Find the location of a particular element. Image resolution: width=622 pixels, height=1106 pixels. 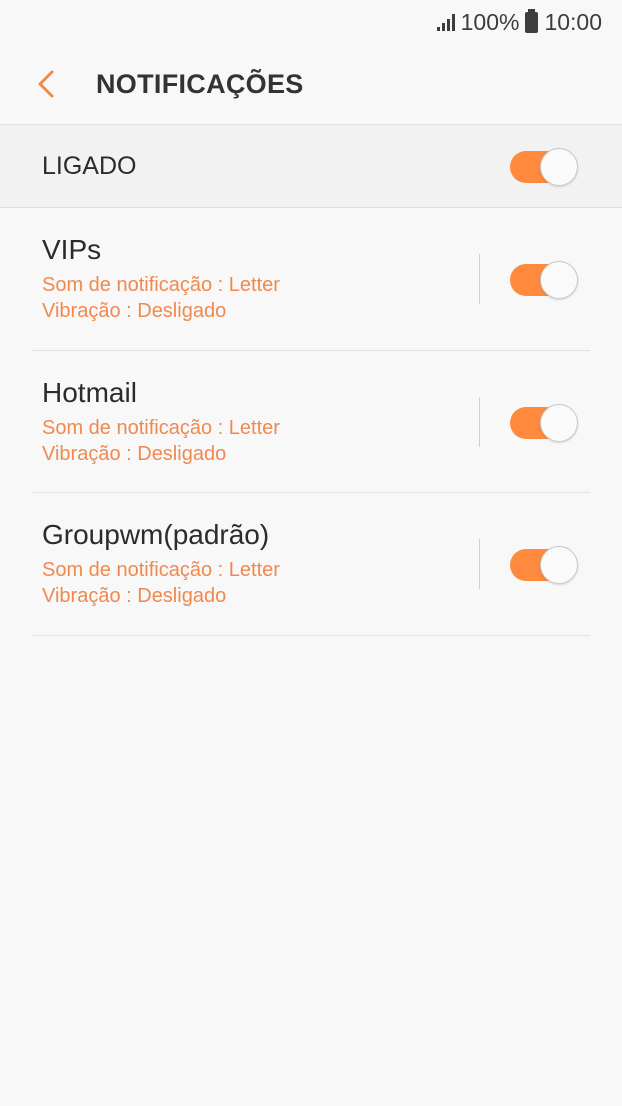

master-toggle is located at coordinates (544, 167).